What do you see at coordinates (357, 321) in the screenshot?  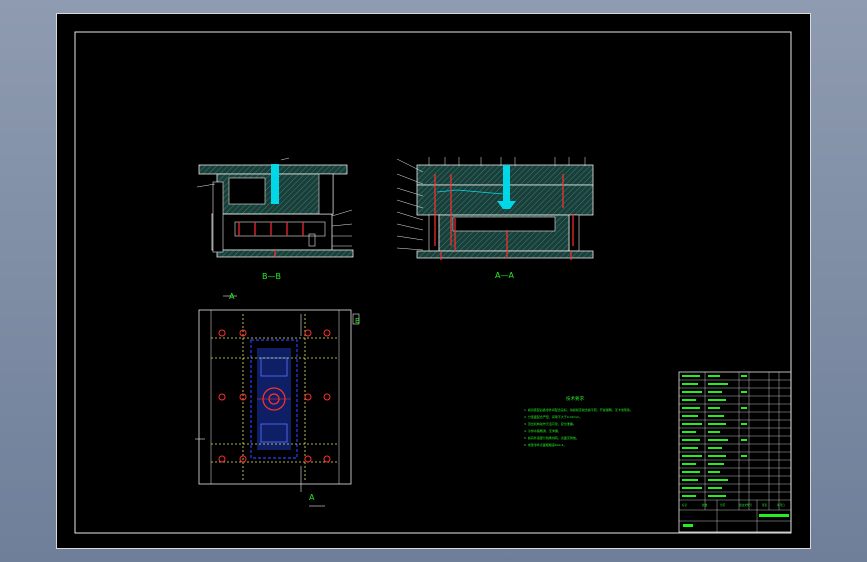 I see `view-marker-b: B` at bounding box center [357, 321].